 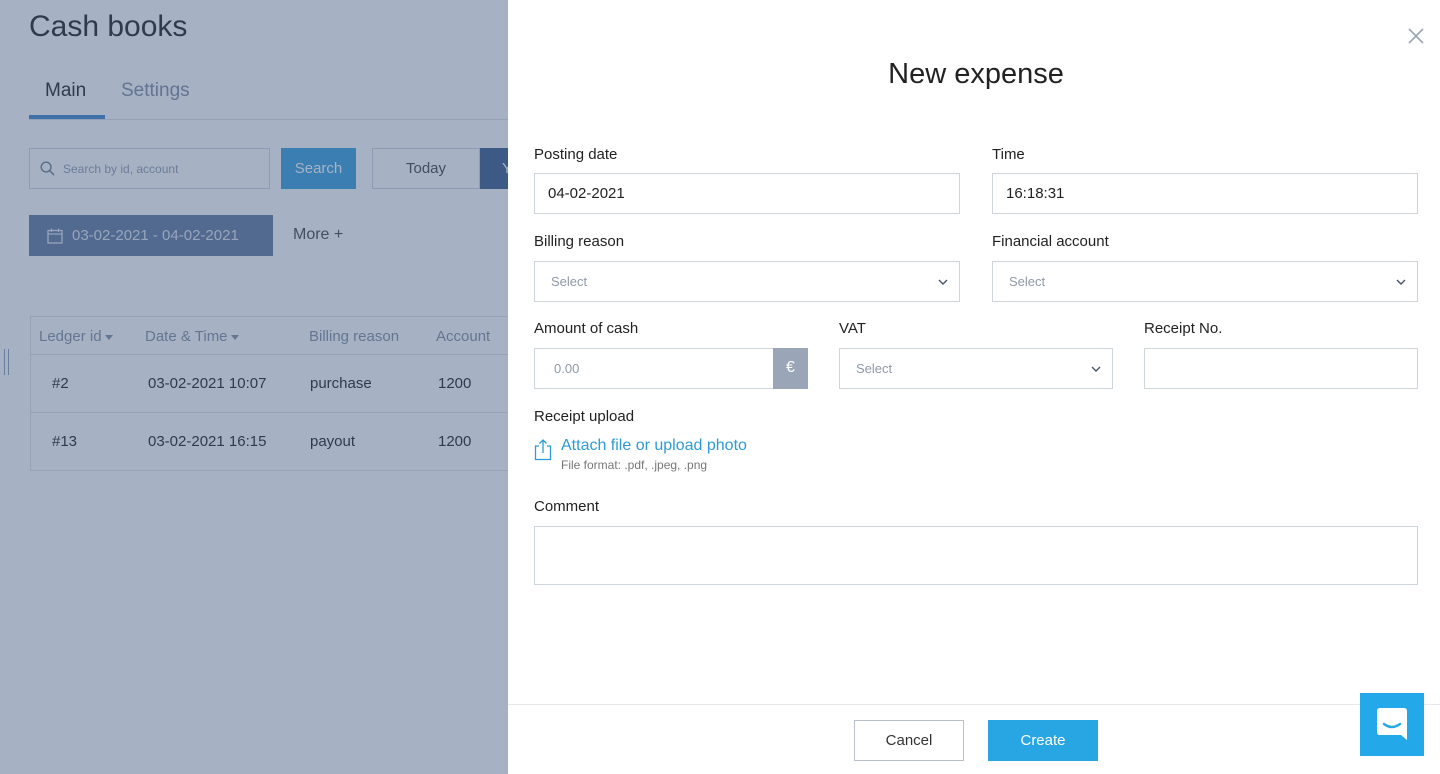 I want to click on financial-account-placeholder: Select, so click(x=1027, y=281).